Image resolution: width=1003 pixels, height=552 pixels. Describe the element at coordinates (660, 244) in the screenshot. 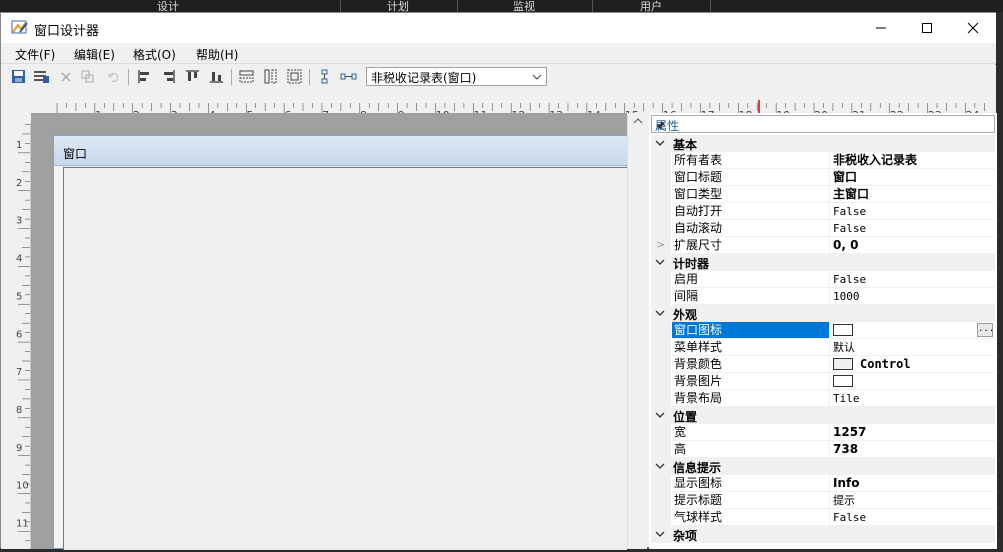

I see `chevron-right-icon: >` at that location.